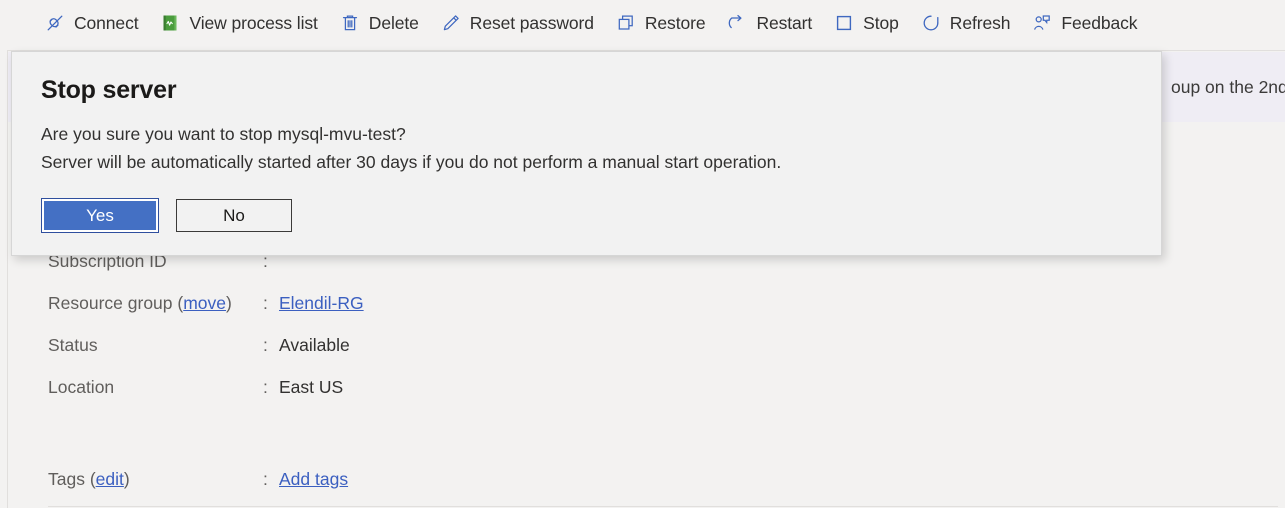 This screenshot has width=1285, height=508. Describe the element at coordinates (106, 22) in the screenshot. I see `connect-label: Connect` at that location.